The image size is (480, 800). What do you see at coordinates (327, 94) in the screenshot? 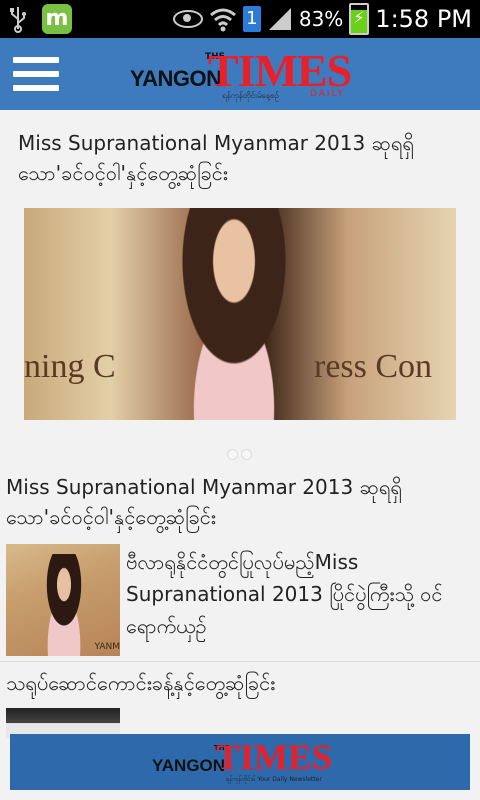
I see `logo-daily: DAILY` at bounding box center [327, 94].